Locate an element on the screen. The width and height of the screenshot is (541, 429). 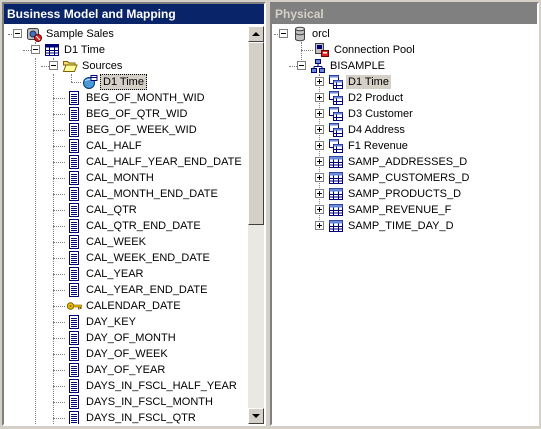
tree-node-column-day-key: DAY_KEY is located at coordinates (119, 322).